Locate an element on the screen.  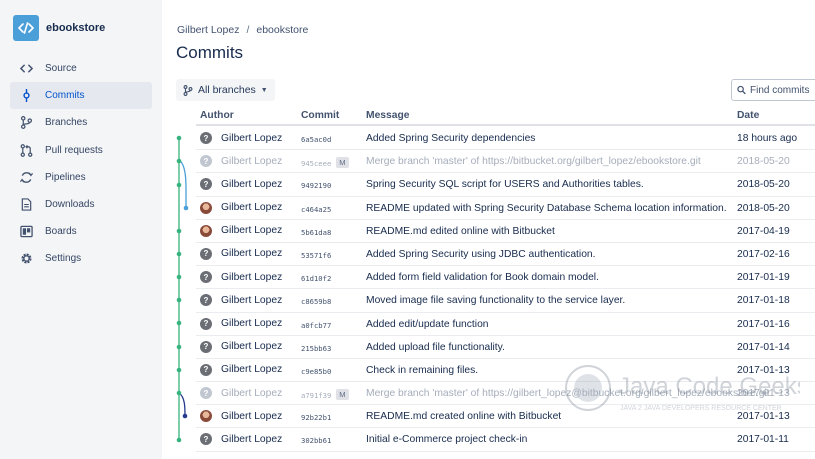
commit-author: Gilbert Lopez is located at coordinates (241, 230).